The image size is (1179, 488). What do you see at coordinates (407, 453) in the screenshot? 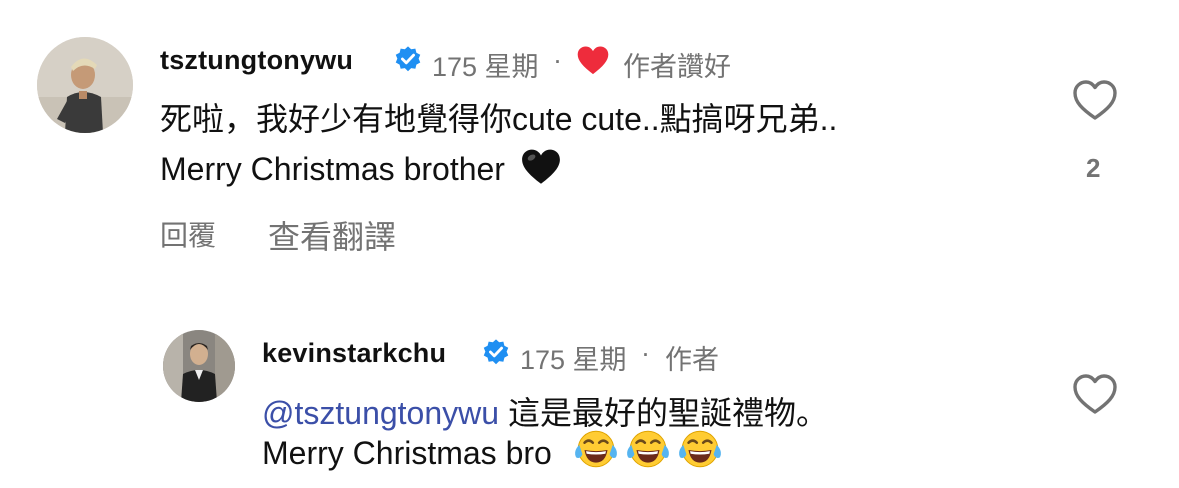
I see `reply-text-line2-content: Merry Christmas bro` at bounding box center [407, 453].